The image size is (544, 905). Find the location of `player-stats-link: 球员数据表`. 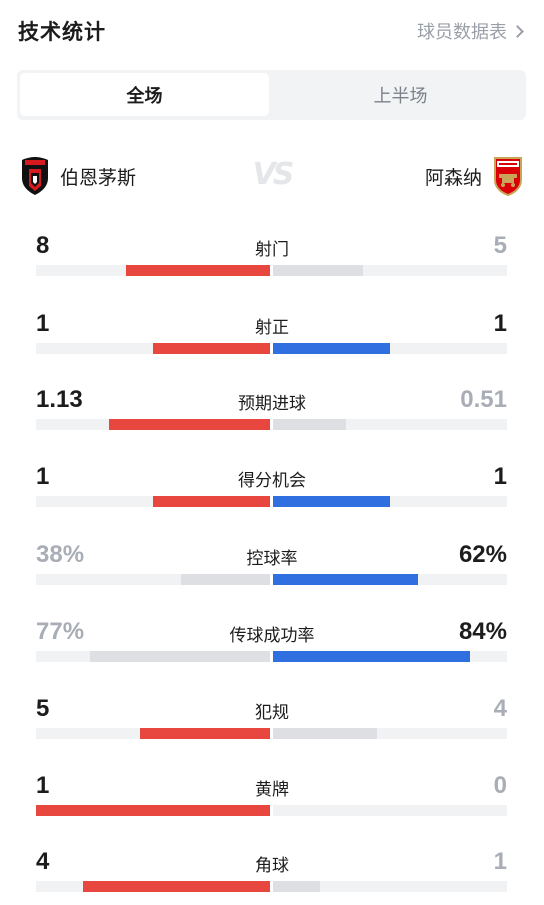

player-stats-link: 球员数据表 is located at coordinates (470, 31).